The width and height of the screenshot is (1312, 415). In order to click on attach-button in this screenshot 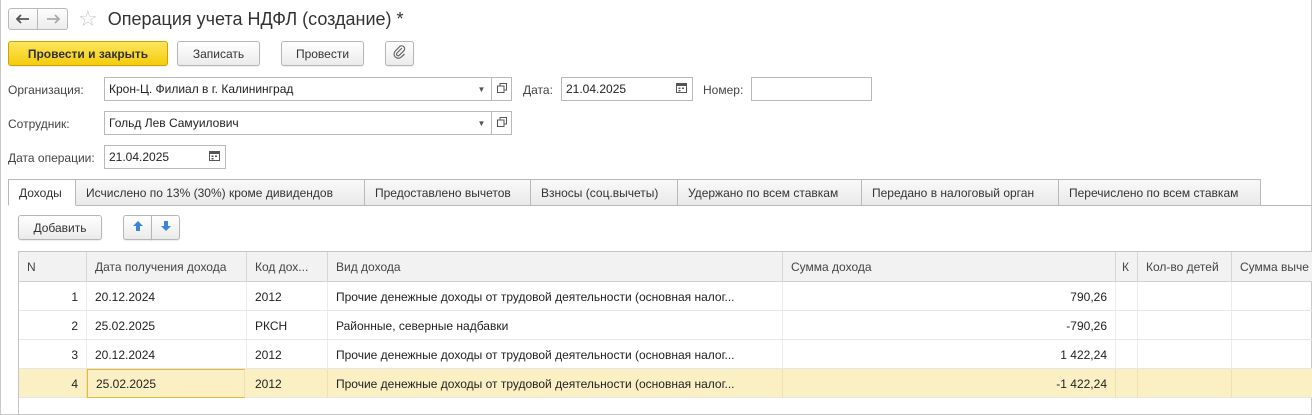, I will do `click(399, 53)`.